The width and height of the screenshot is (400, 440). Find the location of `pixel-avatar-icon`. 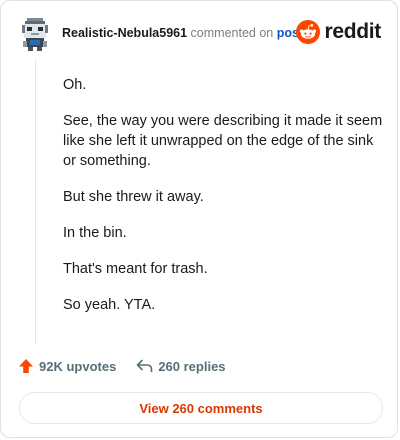

pixel-avatar-icon is located at coordinates (35, 34).